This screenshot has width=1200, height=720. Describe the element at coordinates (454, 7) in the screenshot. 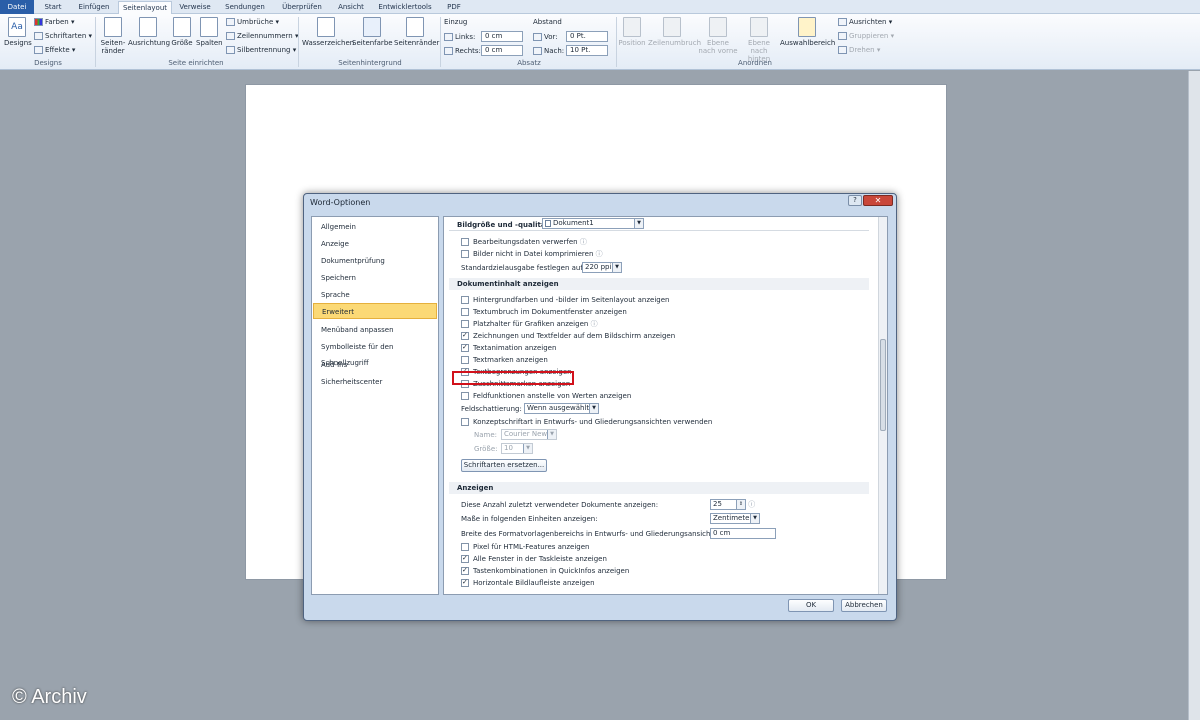

I see `tab-pdf: PDF` at that location.